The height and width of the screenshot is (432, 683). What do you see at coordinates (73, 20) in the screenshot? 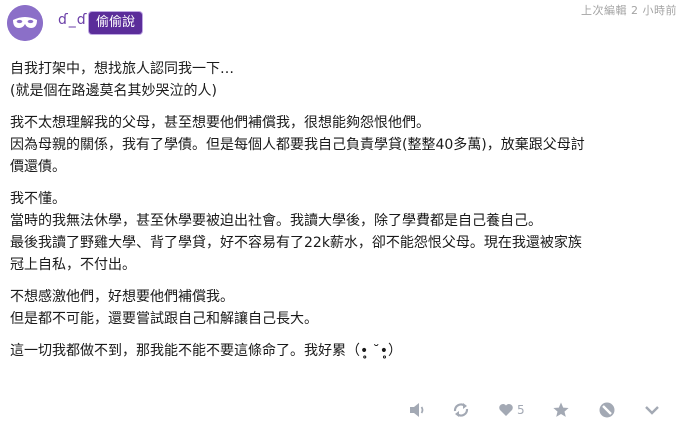
I see `author-name: ɗ_ɗ` at bounding box center [73, 20].